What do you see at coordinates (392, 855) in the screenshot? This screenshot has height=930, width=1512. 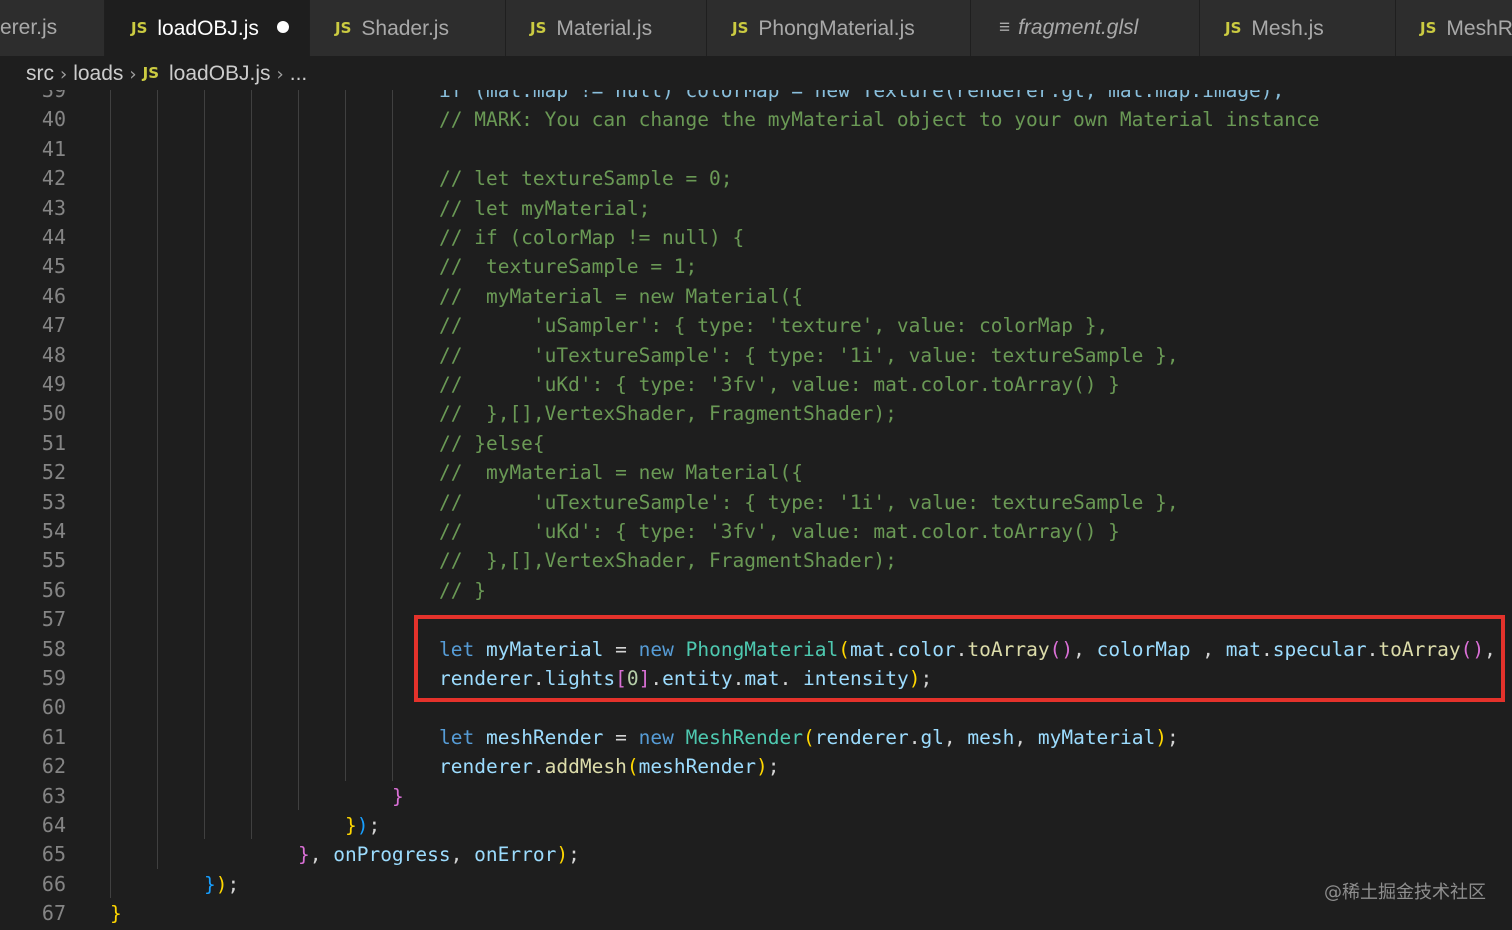 I see `token: onProgress` at bounding box center [392, 855].